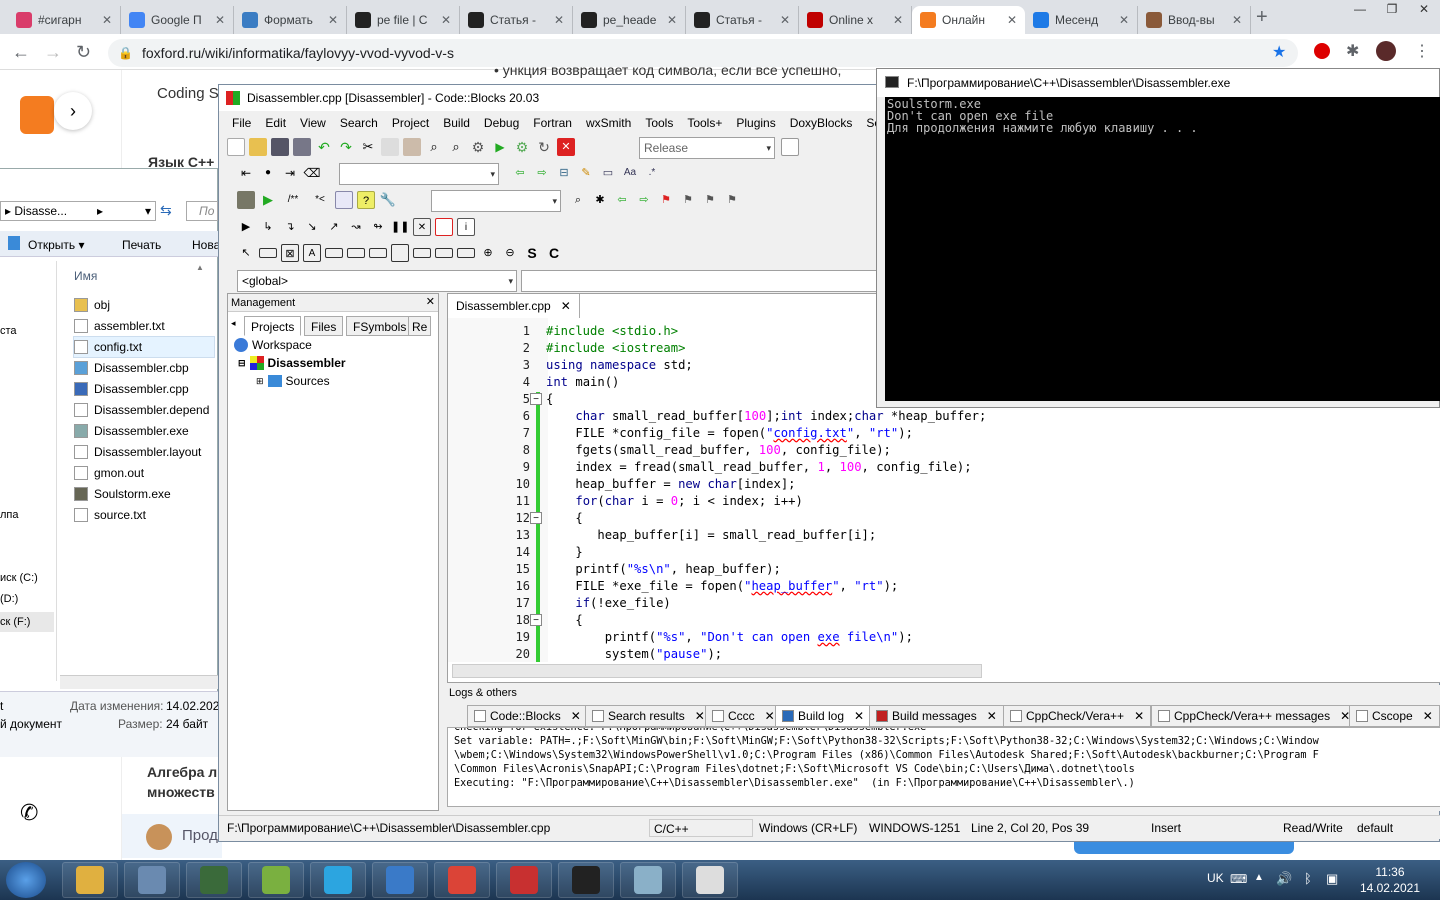  Describe the element at coordinates (520, 173) in the screenshot. I see `prev-icon: ⇦` at that location.